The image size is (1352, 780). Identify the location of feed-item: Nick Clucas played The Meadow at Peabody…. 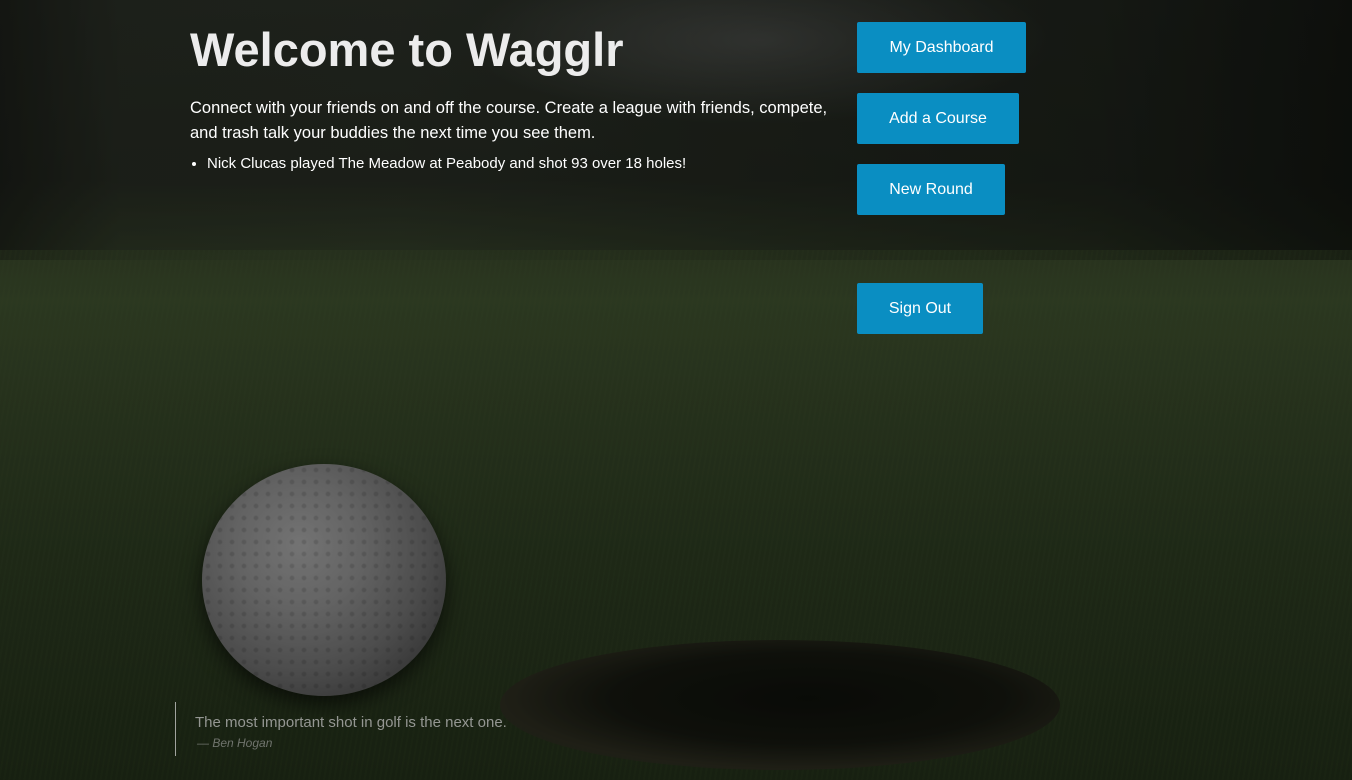
(518, 164).